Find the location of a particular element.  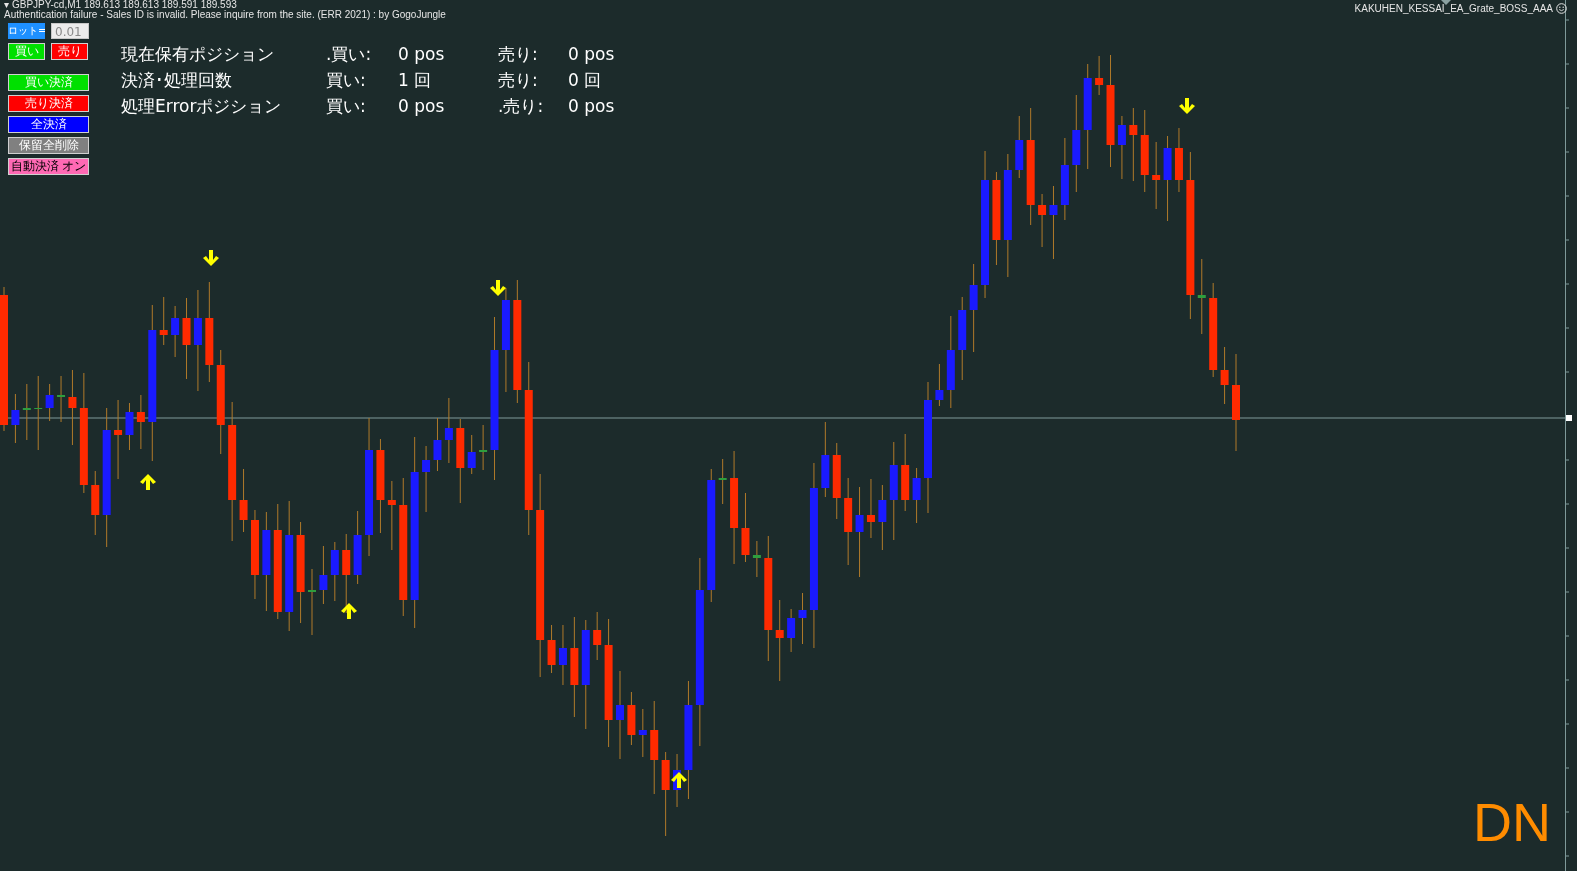

action-button: 自動決済 オン is located at coordinates (48, 166).